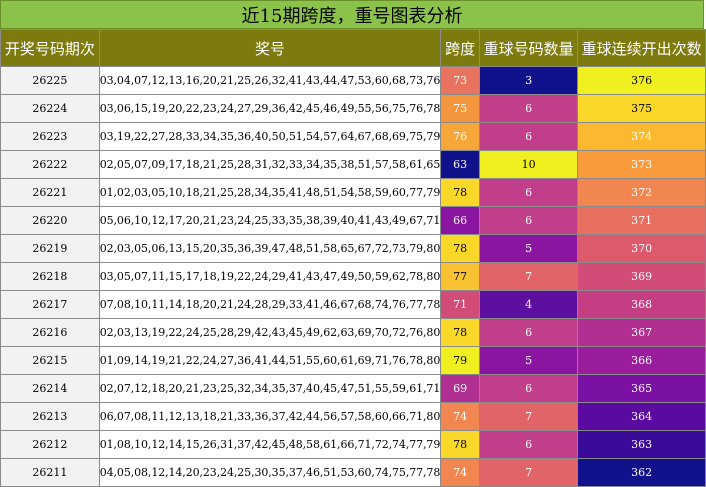  I want to click on cell-period: 26221, so click(50, 192).